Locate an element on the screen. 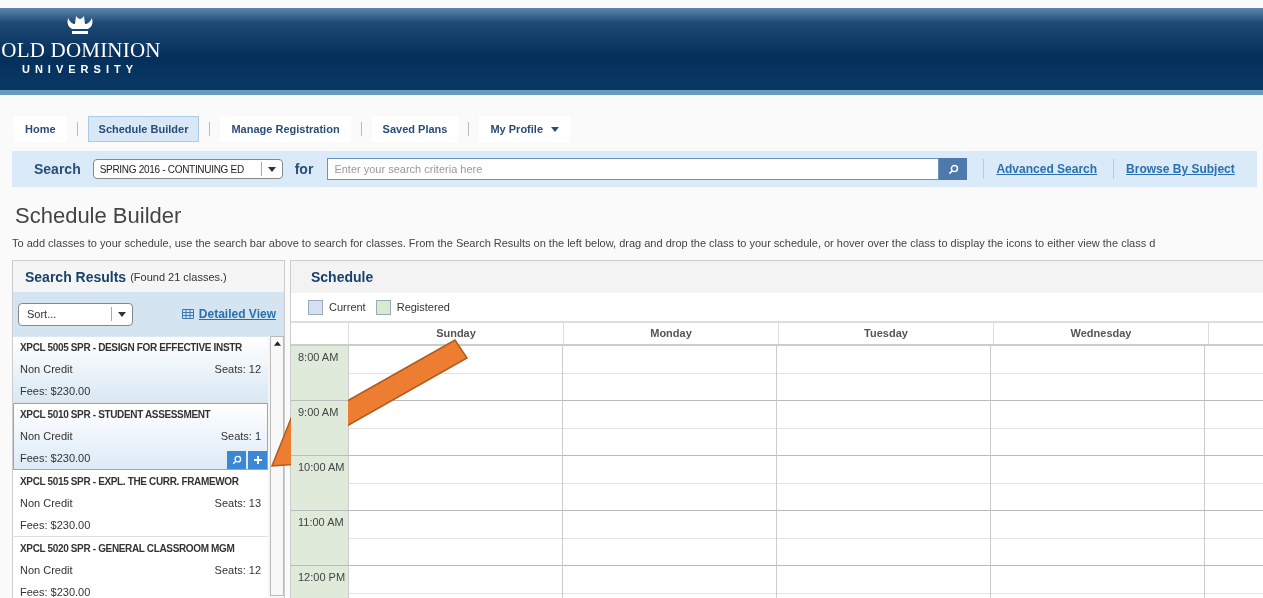  plus-icon is located at coordinates (257, 460).